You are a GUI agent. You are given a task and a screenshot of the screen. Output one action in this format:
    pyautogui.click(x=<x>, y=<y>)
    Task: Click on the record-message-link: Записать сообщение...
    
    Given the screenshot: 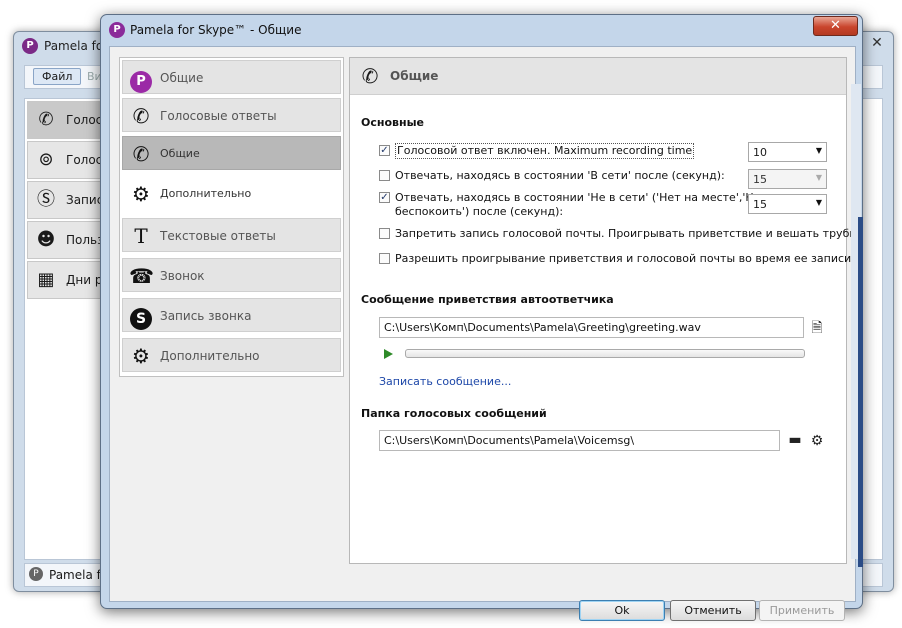 What is the action you would take?
    pyautogui.click(x=445, y=381)
    